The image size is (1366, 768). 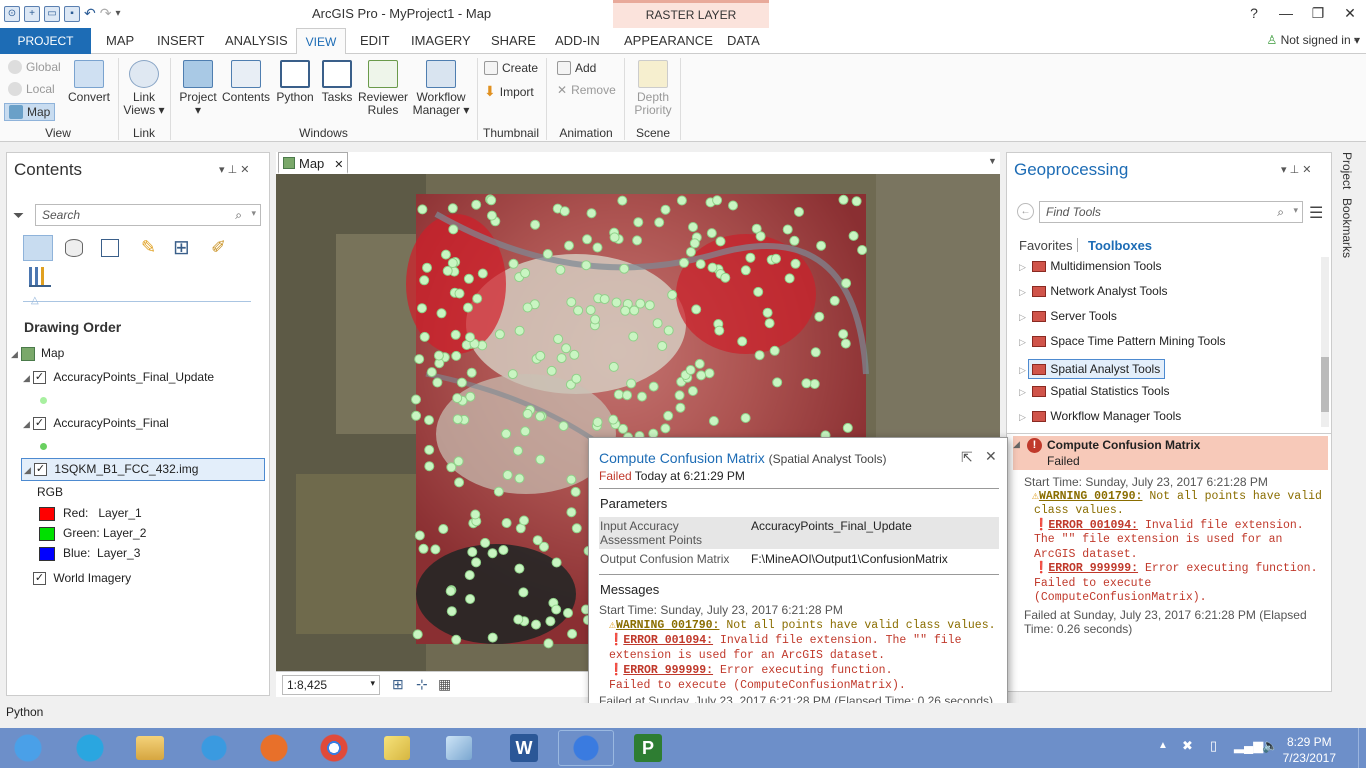 I want to click on close-button: ✕, so click(x=1350, y=13).